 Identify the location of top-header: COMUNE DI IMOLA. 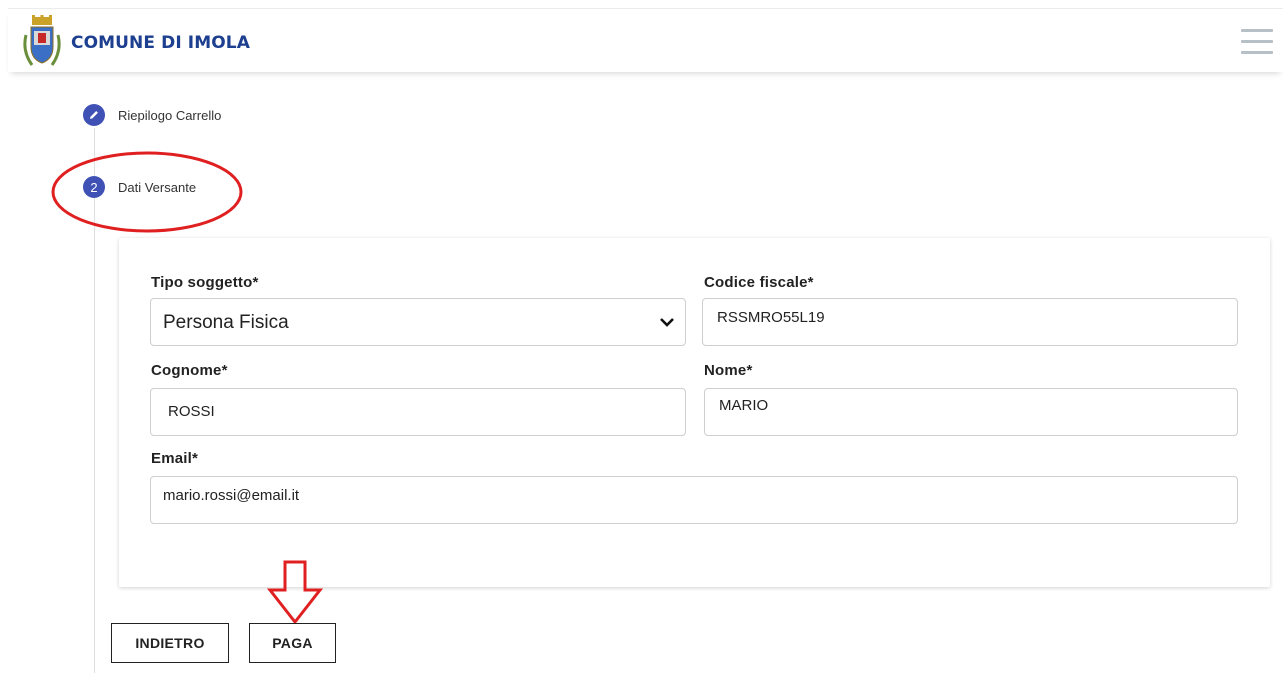
(645, 40).